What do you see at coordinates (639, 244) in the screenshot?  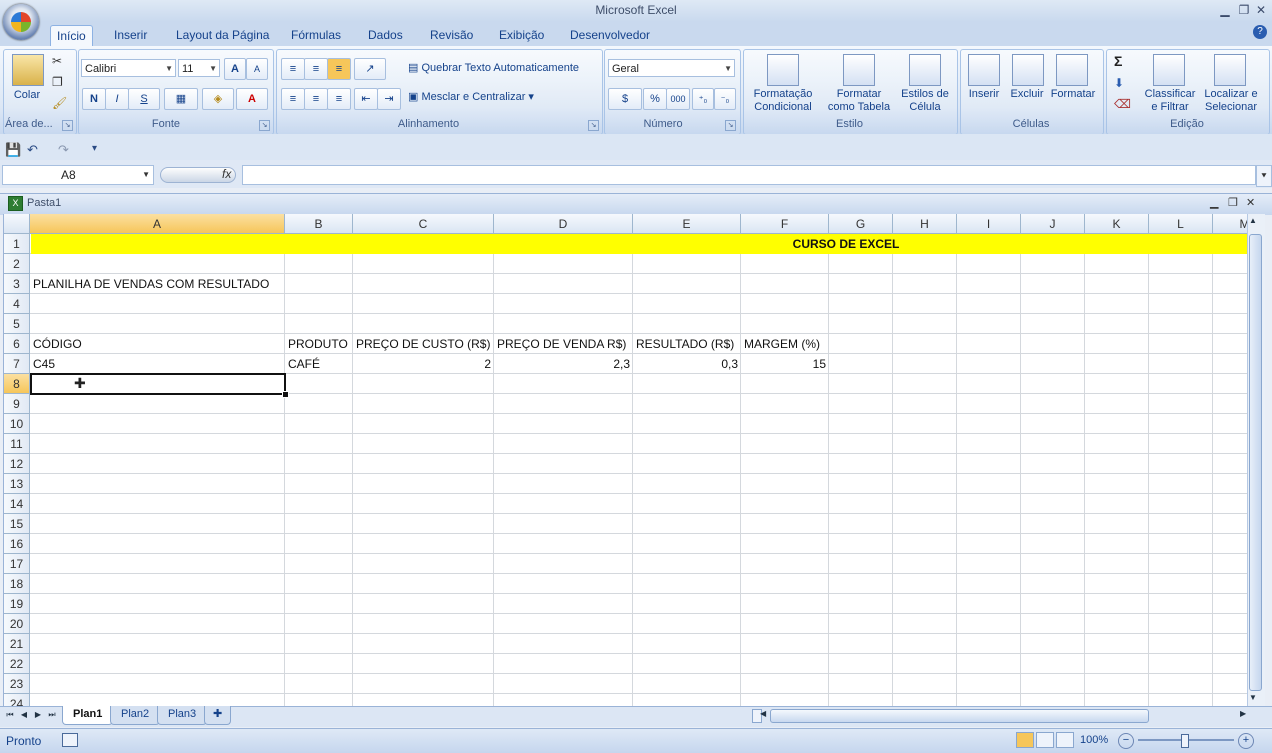 I see `title-cell: CURSO DE EXCEL` at bounding box center [639, 244].